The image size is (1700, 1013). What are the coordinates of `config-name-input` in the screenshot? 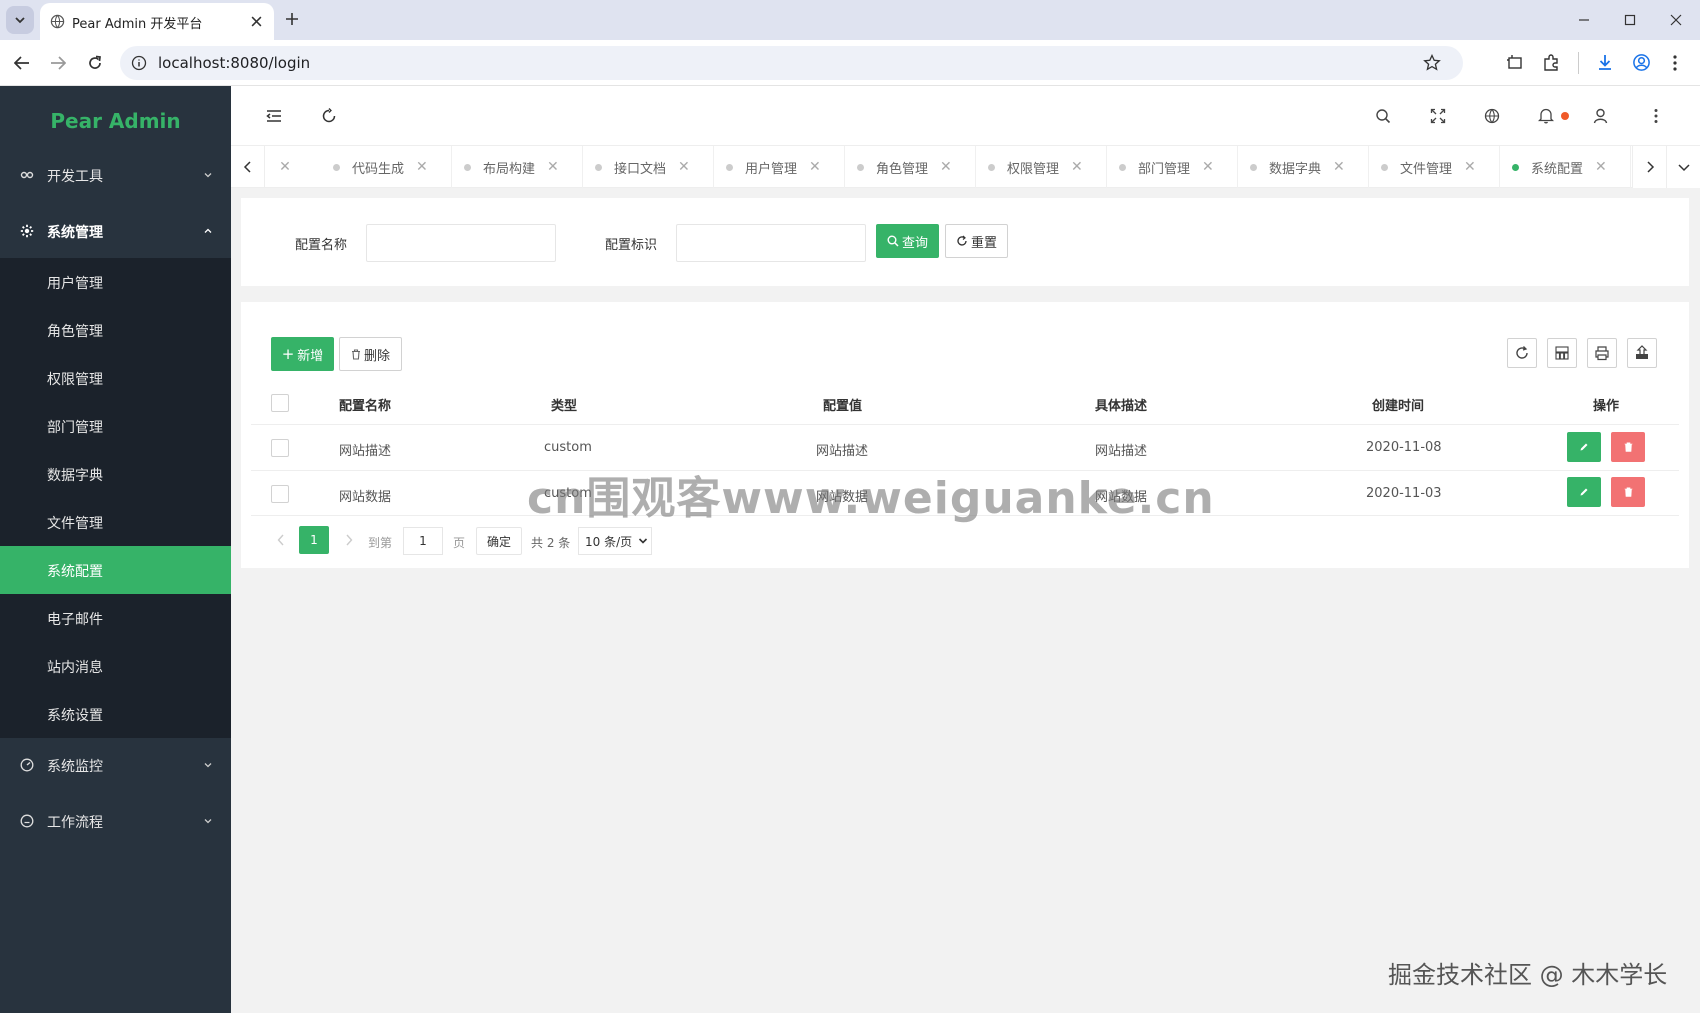 It's located at (461, 243).